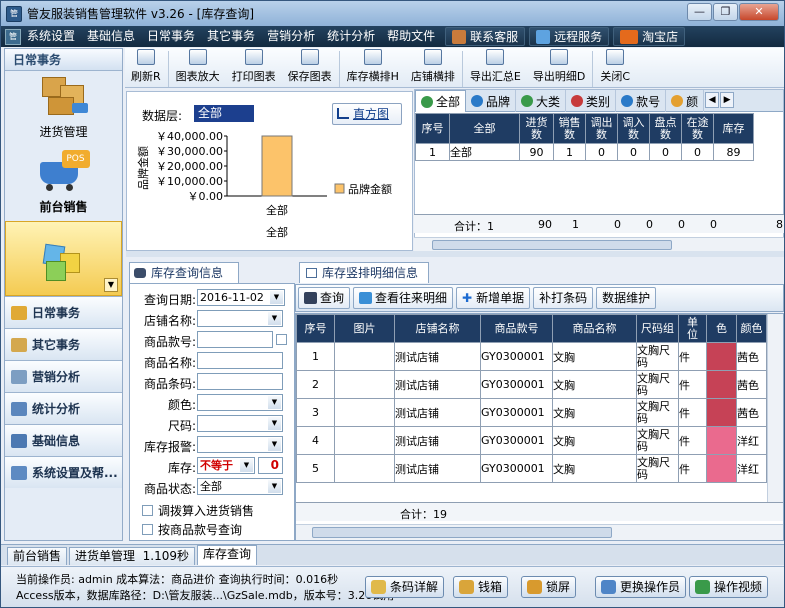  What do you see at coordinates (641, 587) in the screenshot?
I see `switch-operator-button: 更换操作员` at bounding box center [641, 587].